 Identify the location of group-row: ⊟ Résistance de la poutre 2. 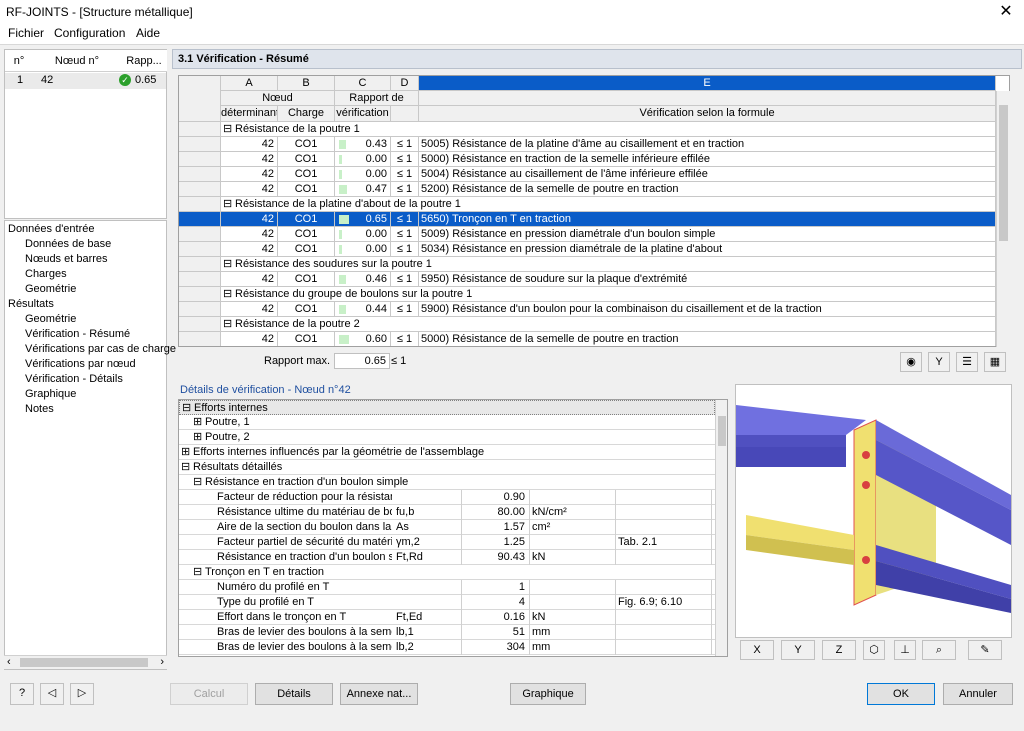
(608, 324).